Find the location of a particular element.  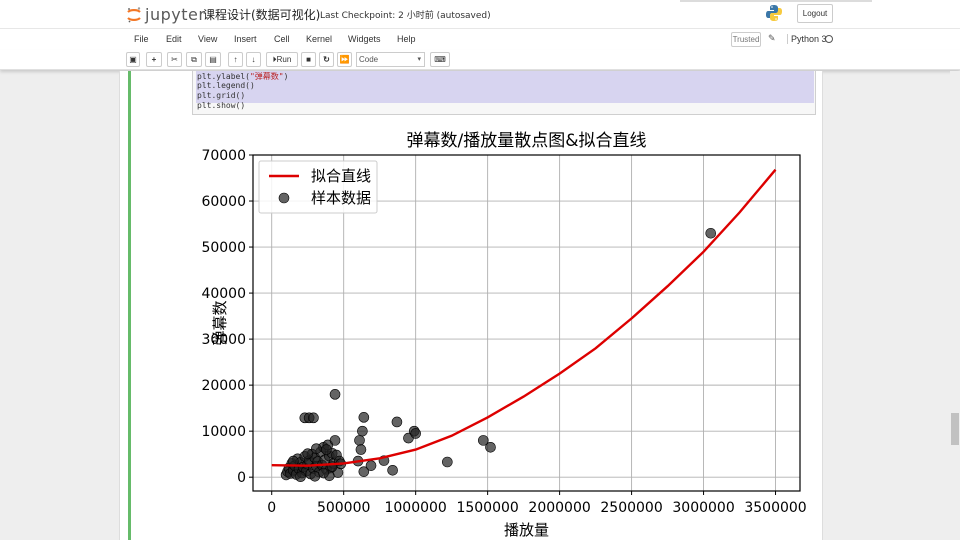

legend-label-fit: 拟合直线 is located at coordinates (341, 176).